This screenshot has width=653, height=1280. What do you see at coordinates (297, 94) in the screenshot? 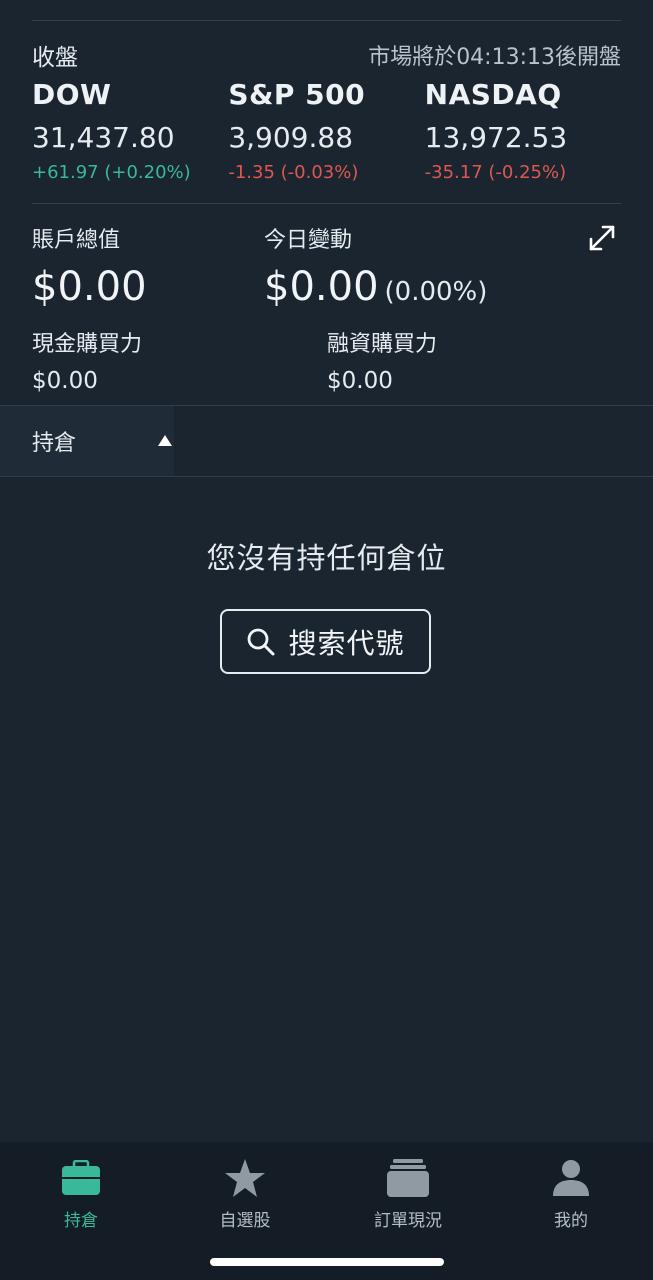
I see `index-name: S&P 500` at bounding box center [297, 94].